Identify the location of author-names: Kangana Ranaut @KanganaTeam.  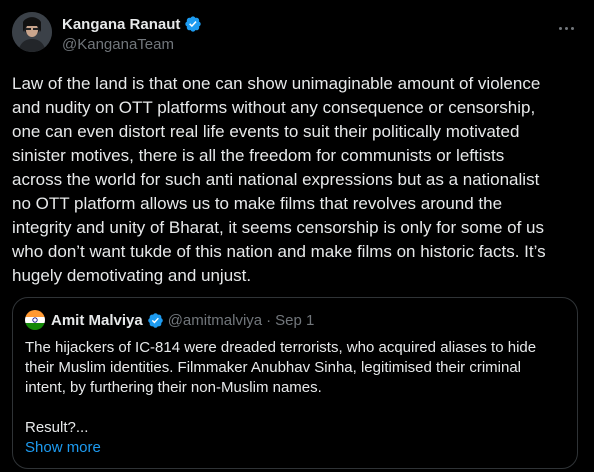
(132, 33).